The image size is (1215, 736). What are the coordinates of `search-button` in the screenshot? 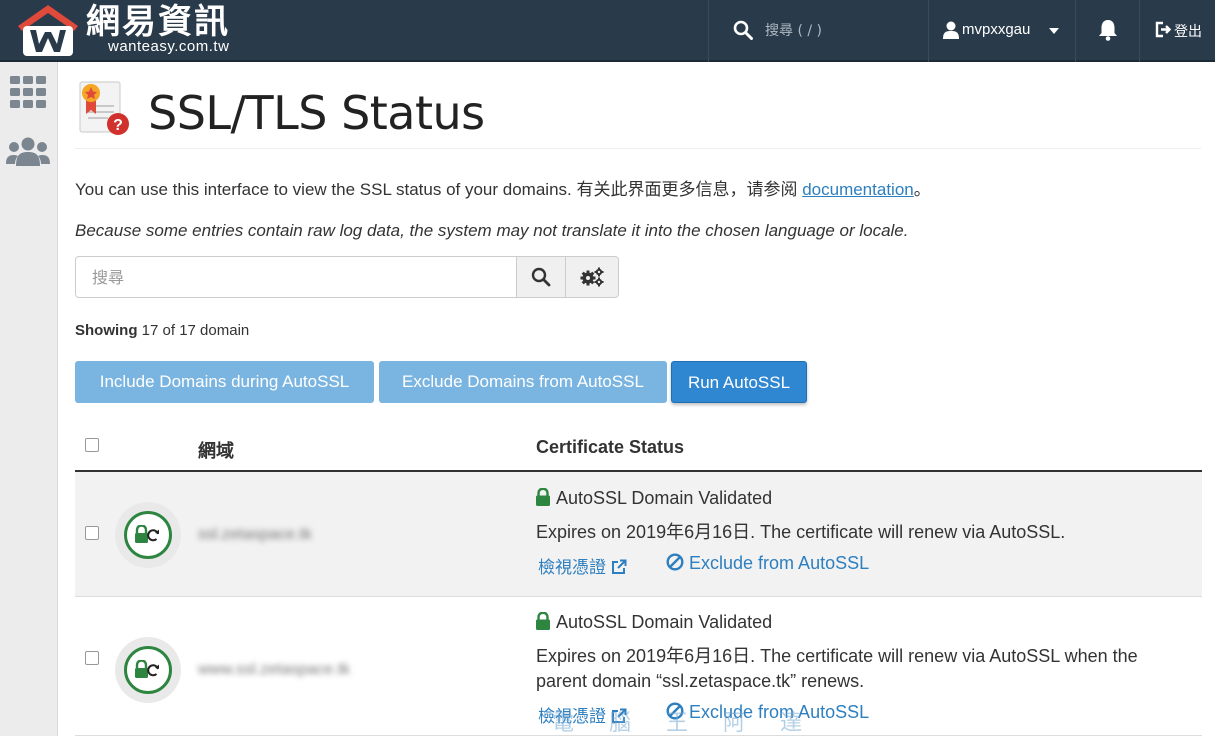 It's located at (541, 277).